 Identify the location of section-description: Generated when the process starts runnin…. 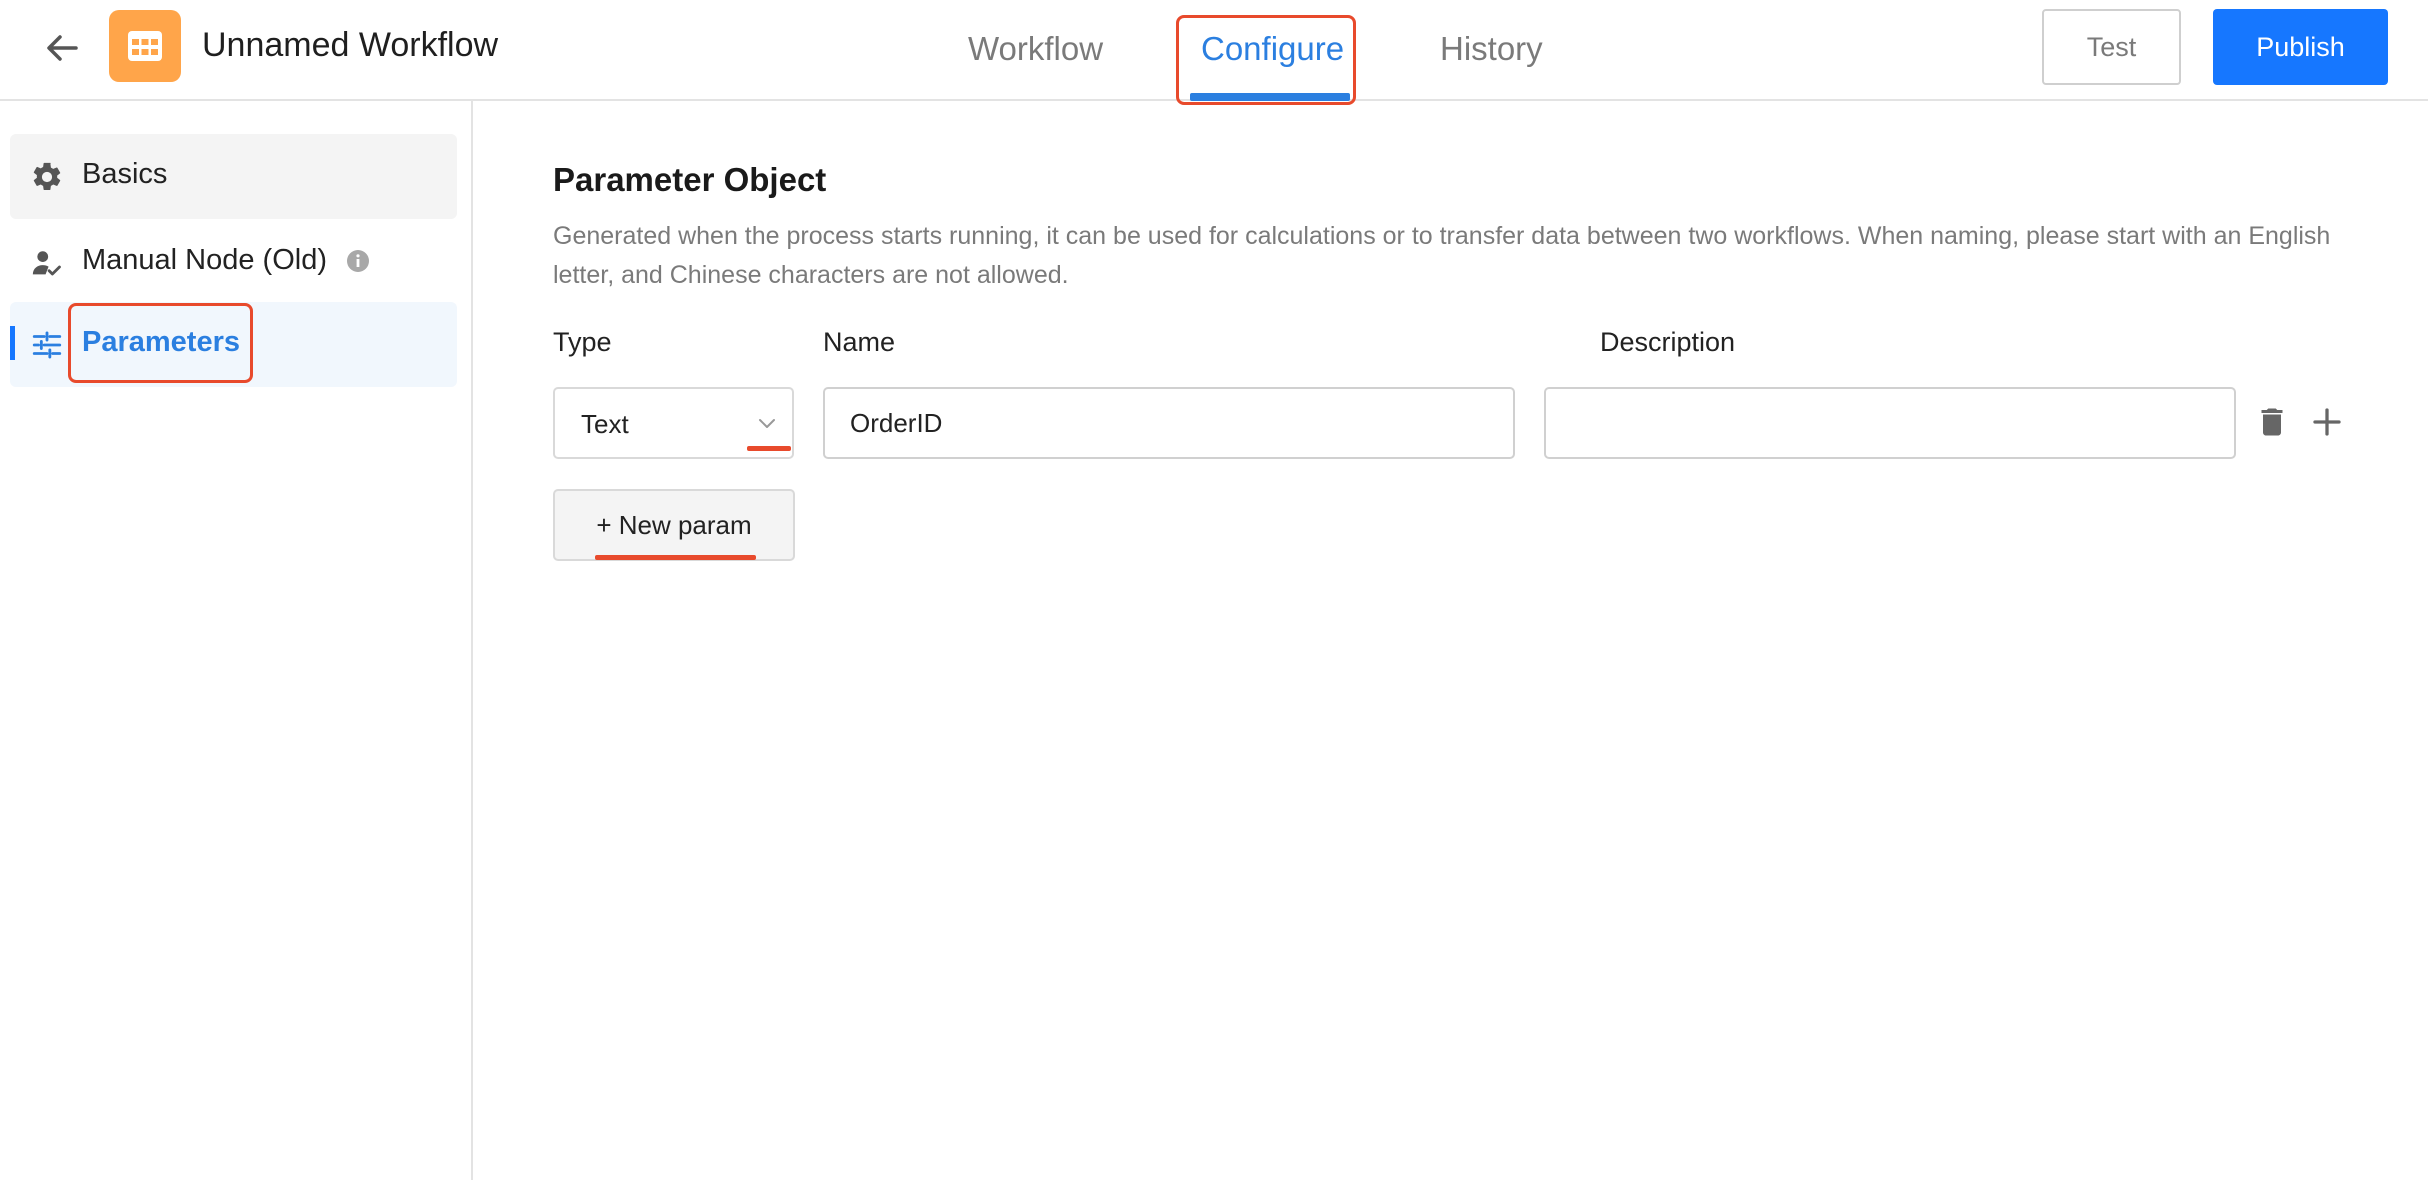
(1442, 255).